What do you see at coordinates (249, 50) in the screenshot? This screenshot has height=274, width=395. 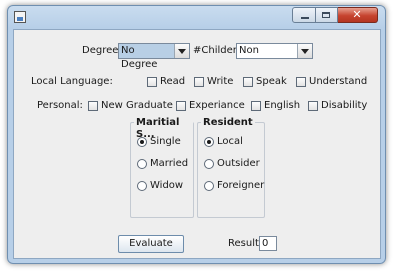 I see `childer-value: Non` at bounding box center [249, 50].